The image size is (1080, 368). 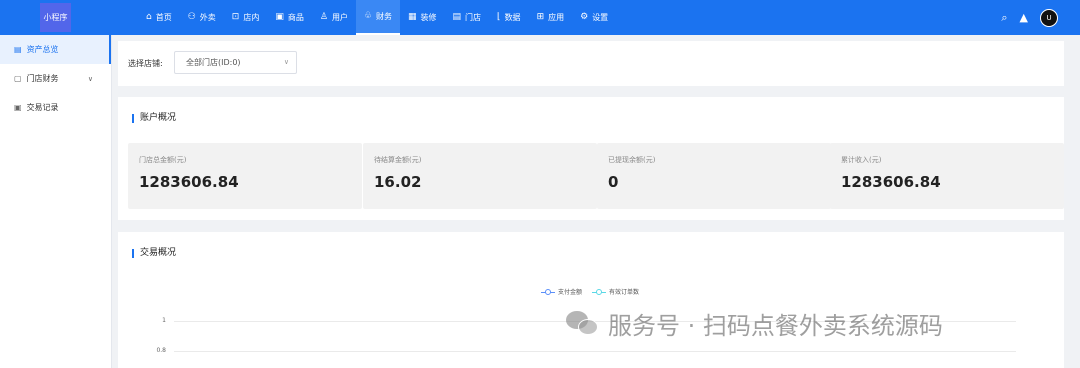 I want to click on settings-icon: ⚙, so click(x=584, y=17).